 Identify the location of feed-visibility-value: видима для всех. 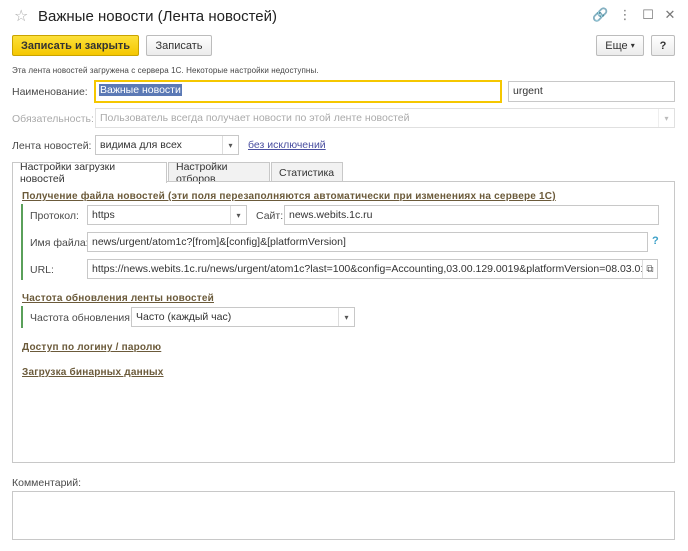
(141, 145).